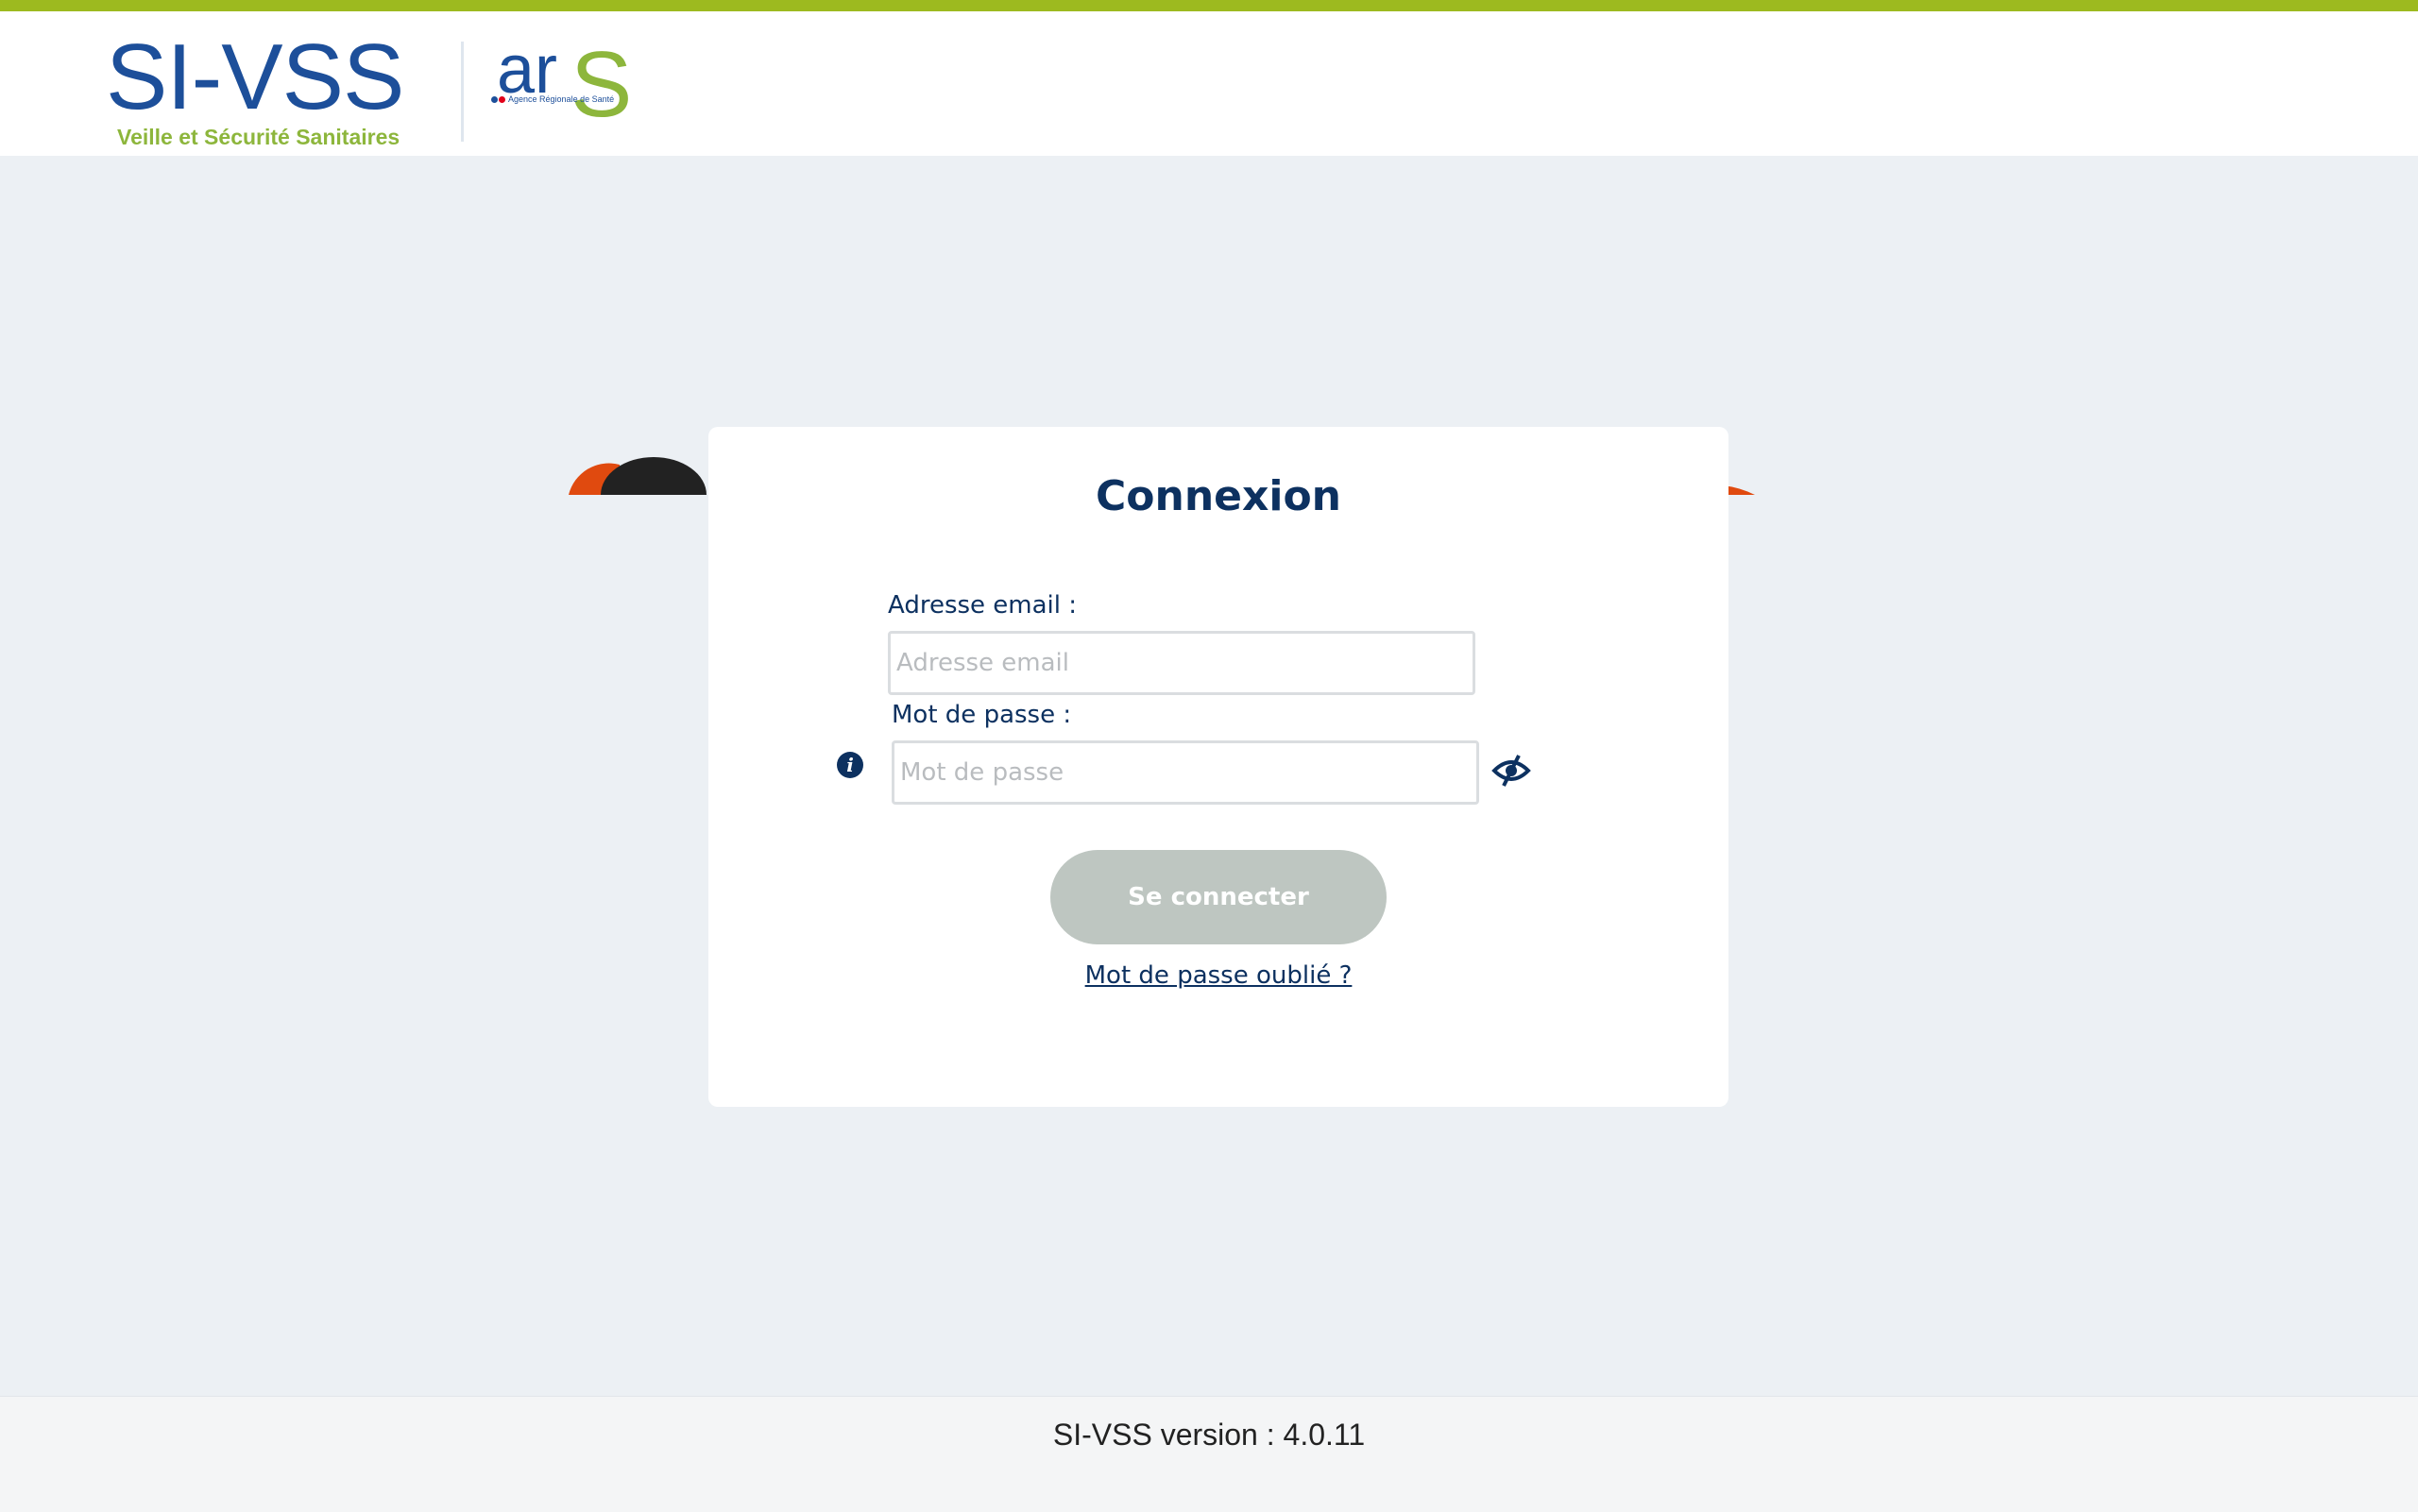 This screenshot has width=2418, height=1512. Describe the element at coordinates (502, 100) in the screenshot. I see `flag-dot-red` at that location.